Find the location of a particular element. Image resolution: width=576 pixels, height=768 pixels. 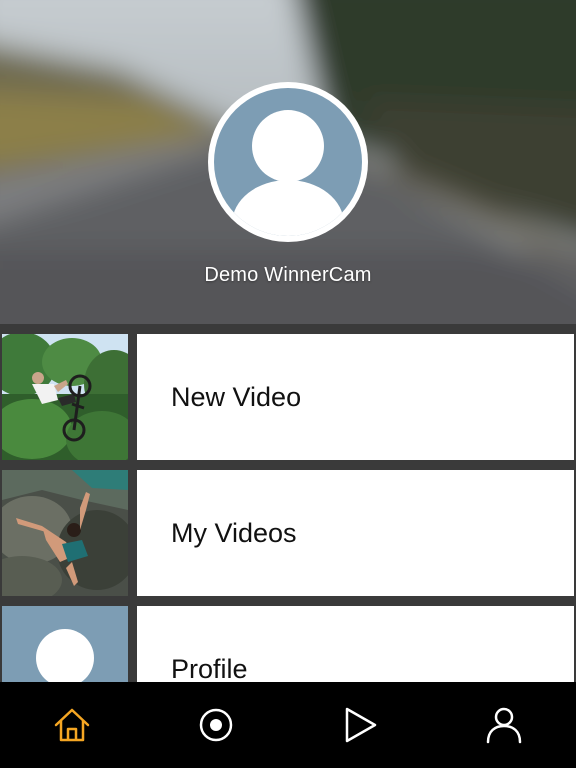

profile-name: Demo WinnerCam is located at coordinates (288, 275).